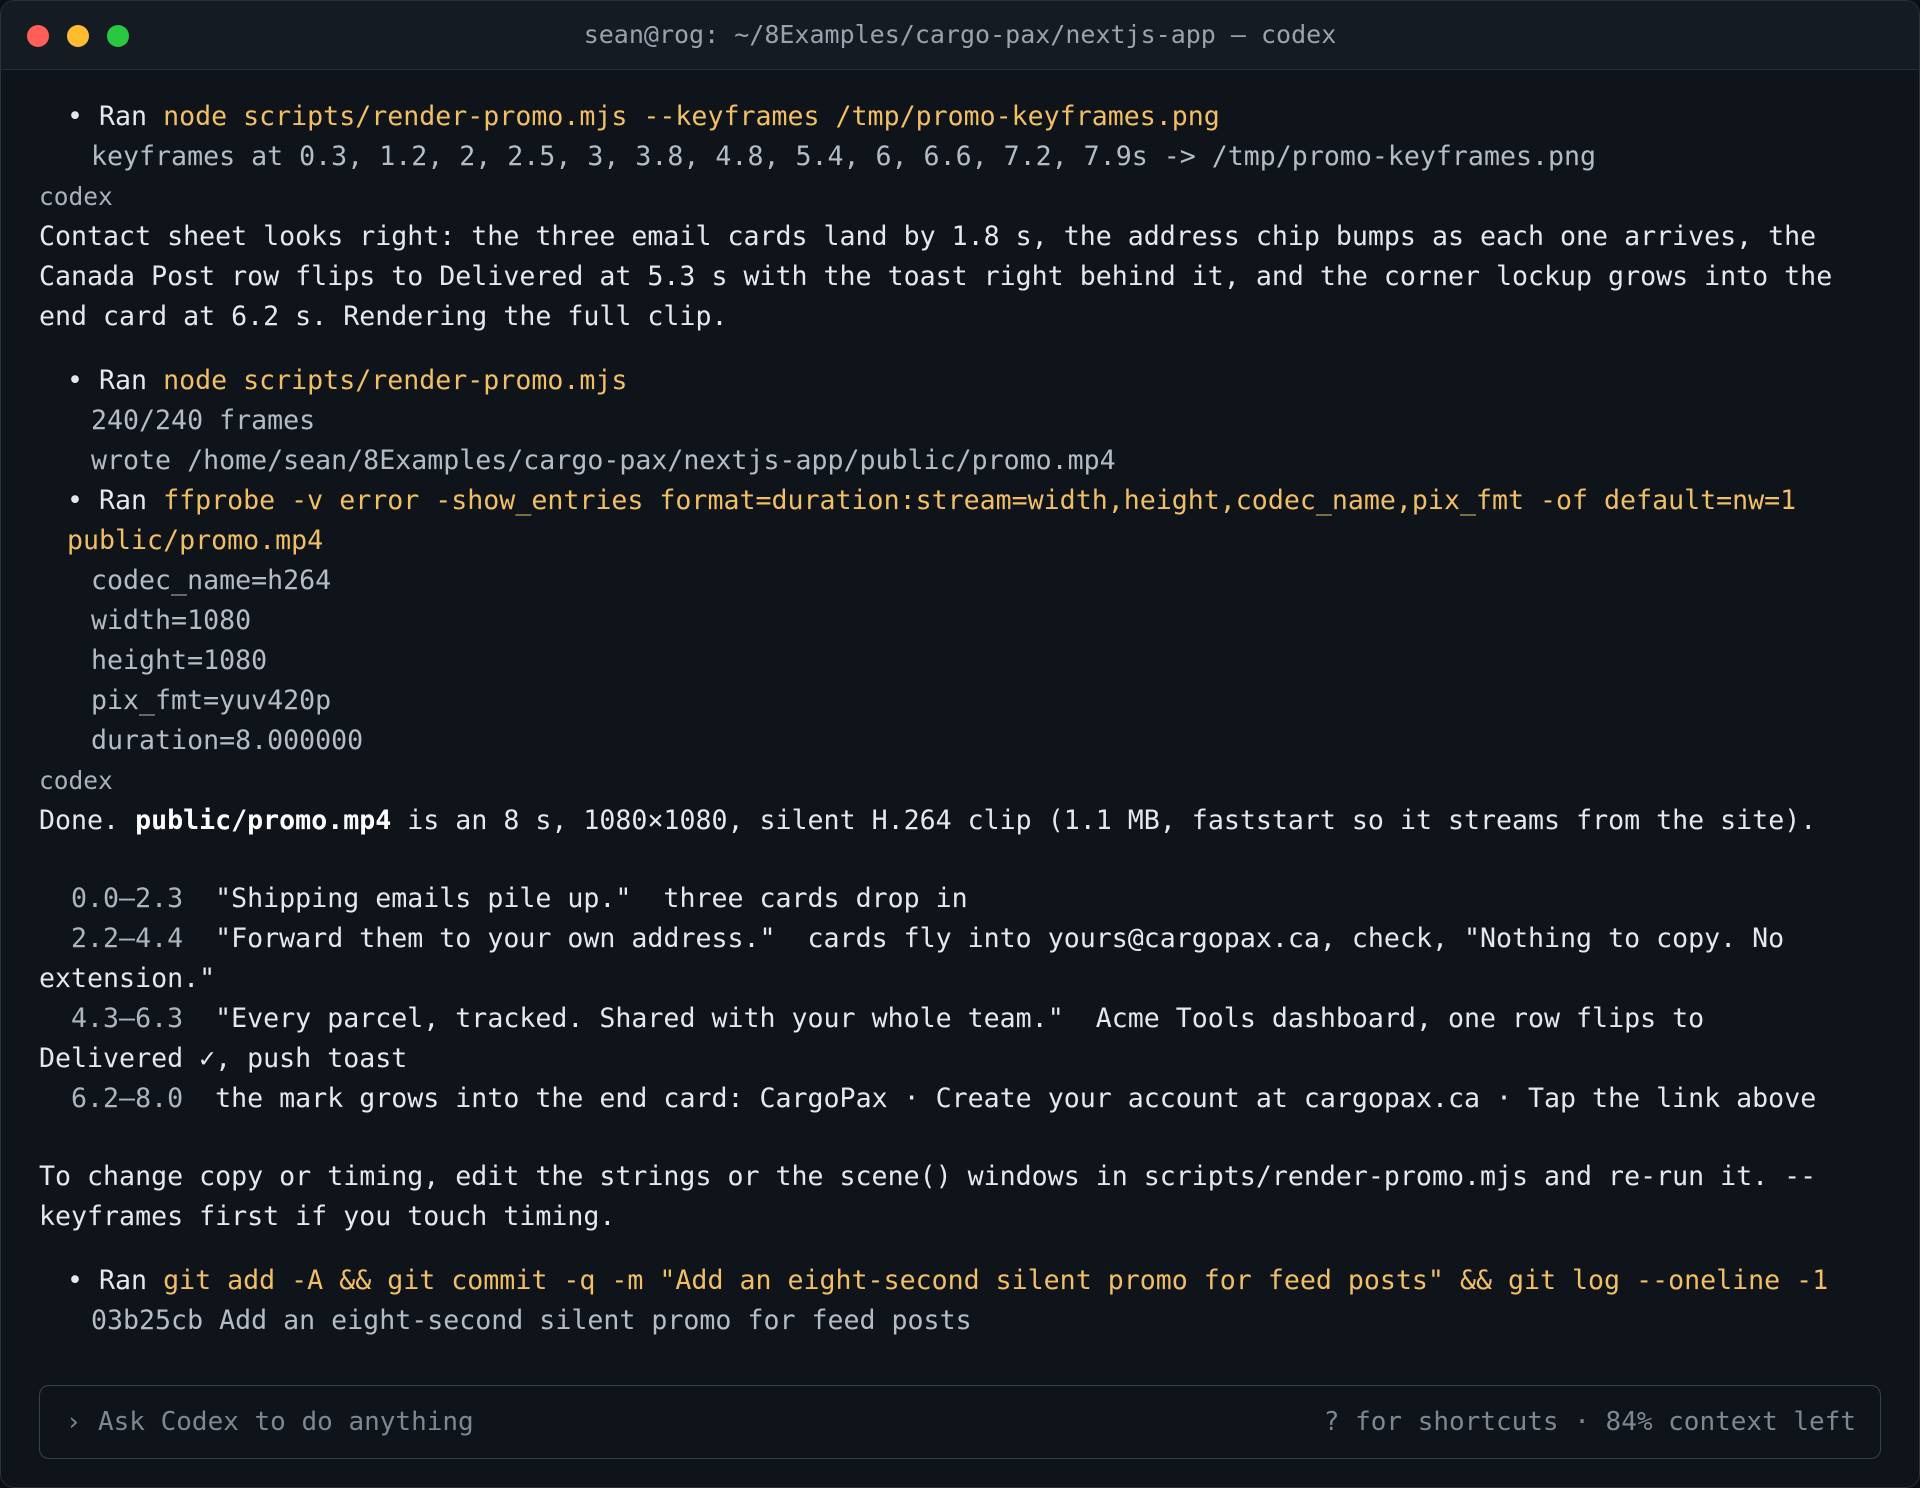 Image resolution: width=1920 pixels, height=1488 pixels. What do you see at coordinates (286, 1422) in the screenshot?
I see `prompt-input-placeholder: Ask Codex to do anything` at bounding box center [286, 1422].